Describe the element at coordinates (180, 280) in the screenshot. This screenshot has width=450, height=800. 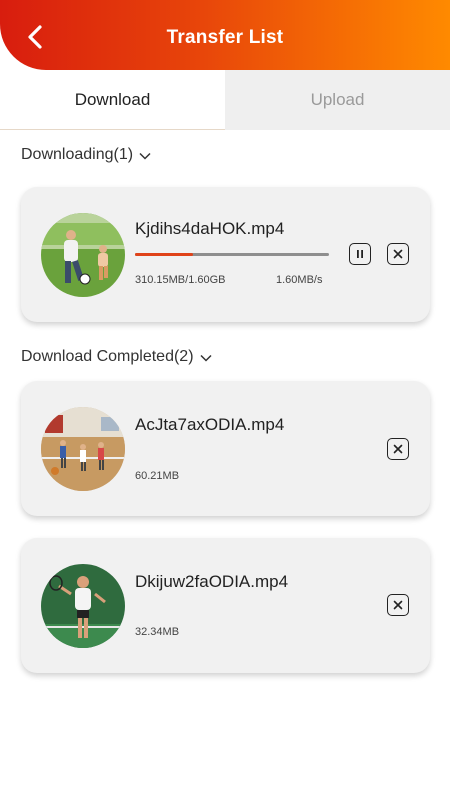
I see `download-progress-text: 310.15MB/1.60GB` at that location.